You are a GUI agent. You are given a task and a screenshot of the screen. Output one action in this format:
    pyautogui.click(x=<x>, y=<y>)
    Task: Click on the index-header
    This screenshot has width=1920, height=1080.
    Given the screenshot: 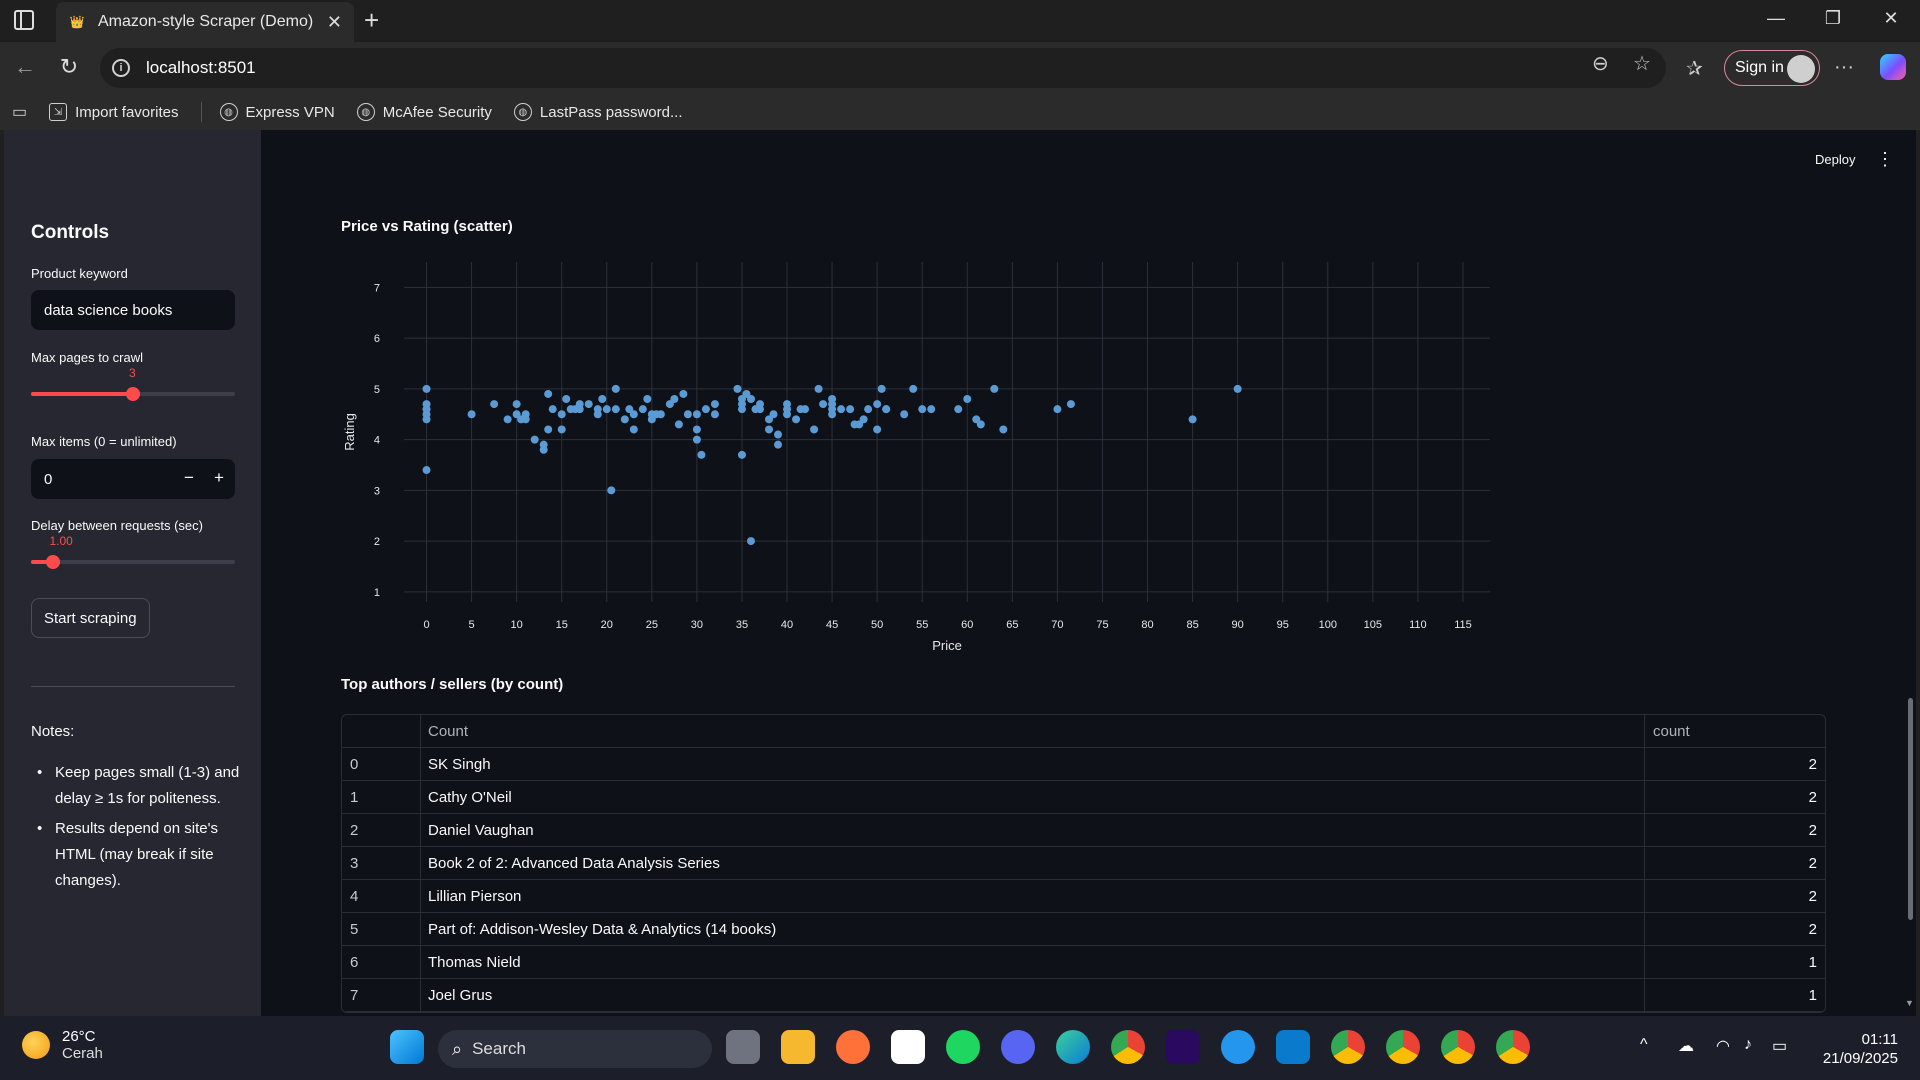 What is the action you would take?
    pyautogui.click(x=381, y=731)
    